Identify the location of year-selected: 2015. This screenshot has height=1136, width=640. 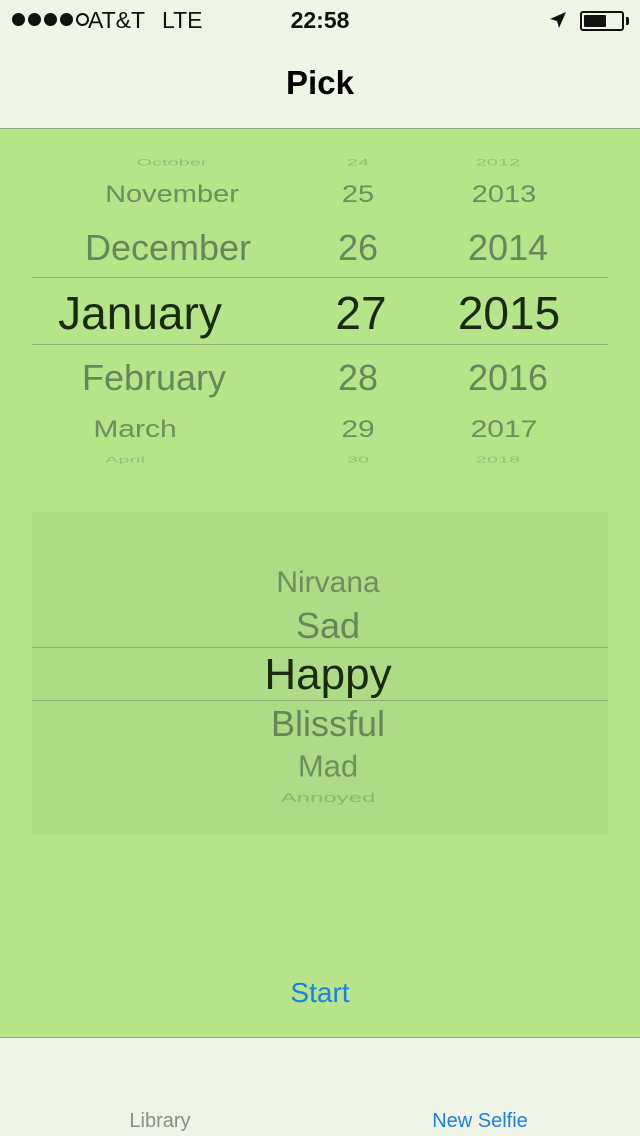
(509, 313).